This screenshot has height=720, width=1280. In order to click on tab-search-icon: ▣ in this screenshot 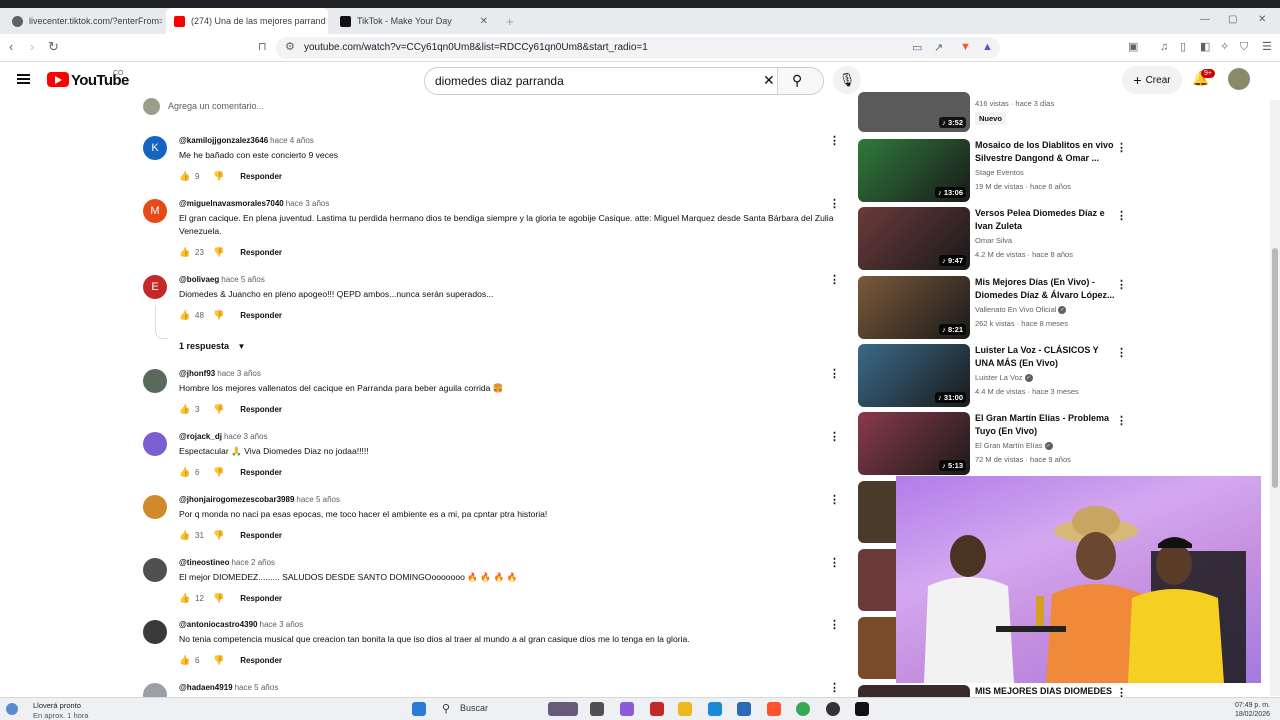, I will do `click(1133, 47)`.